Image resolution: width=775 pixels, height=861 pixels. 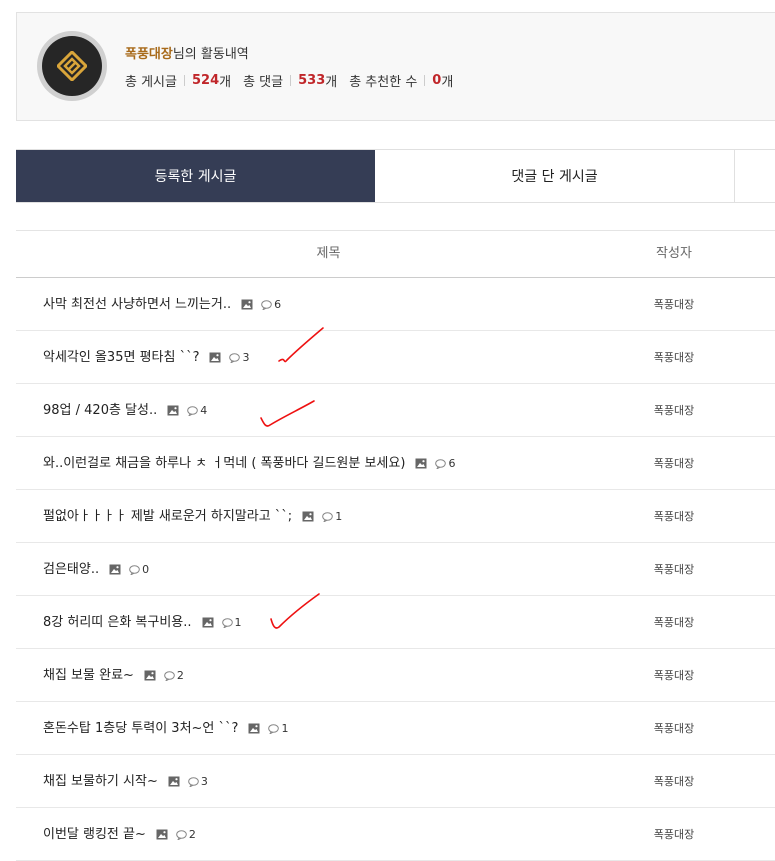 I want to click on likes-label: 총 추천한 수, so click(x=383, y=82).